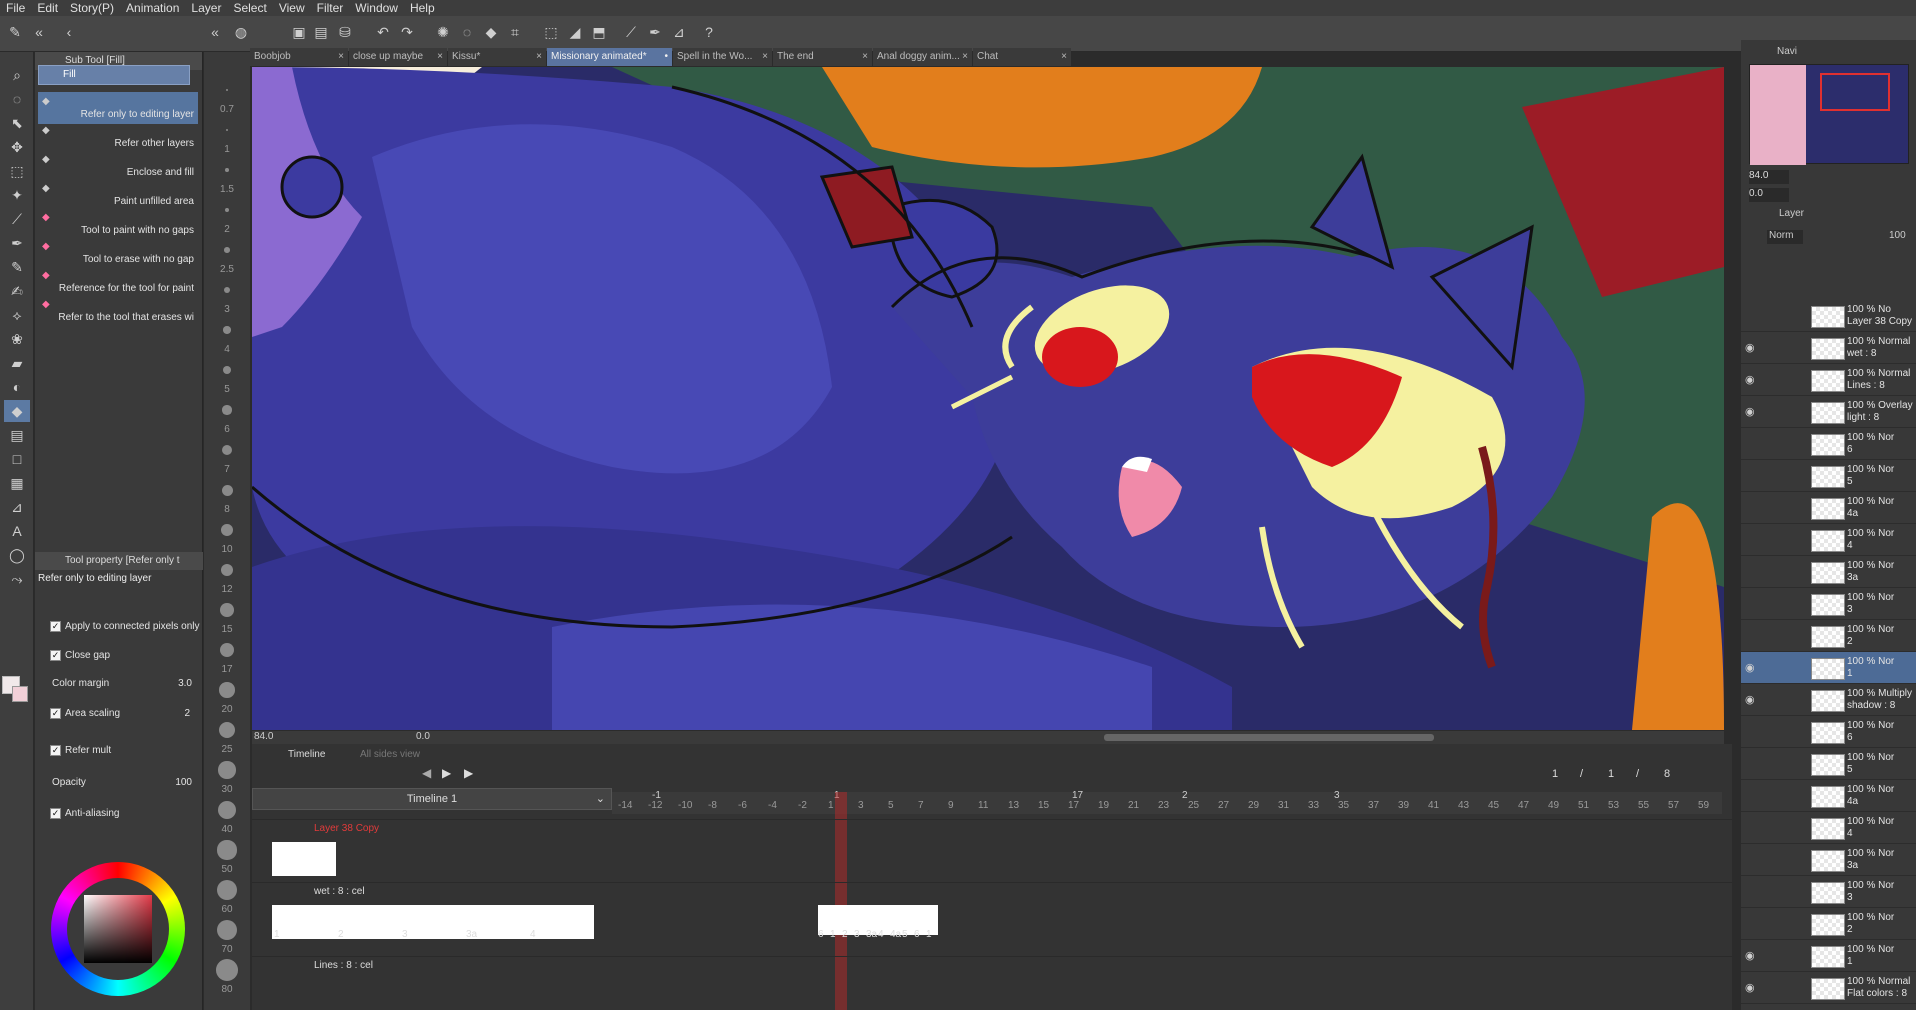 This screenshot has width=1916, height=1010. I want to click on move-icon: ✥, so click(17, 147).